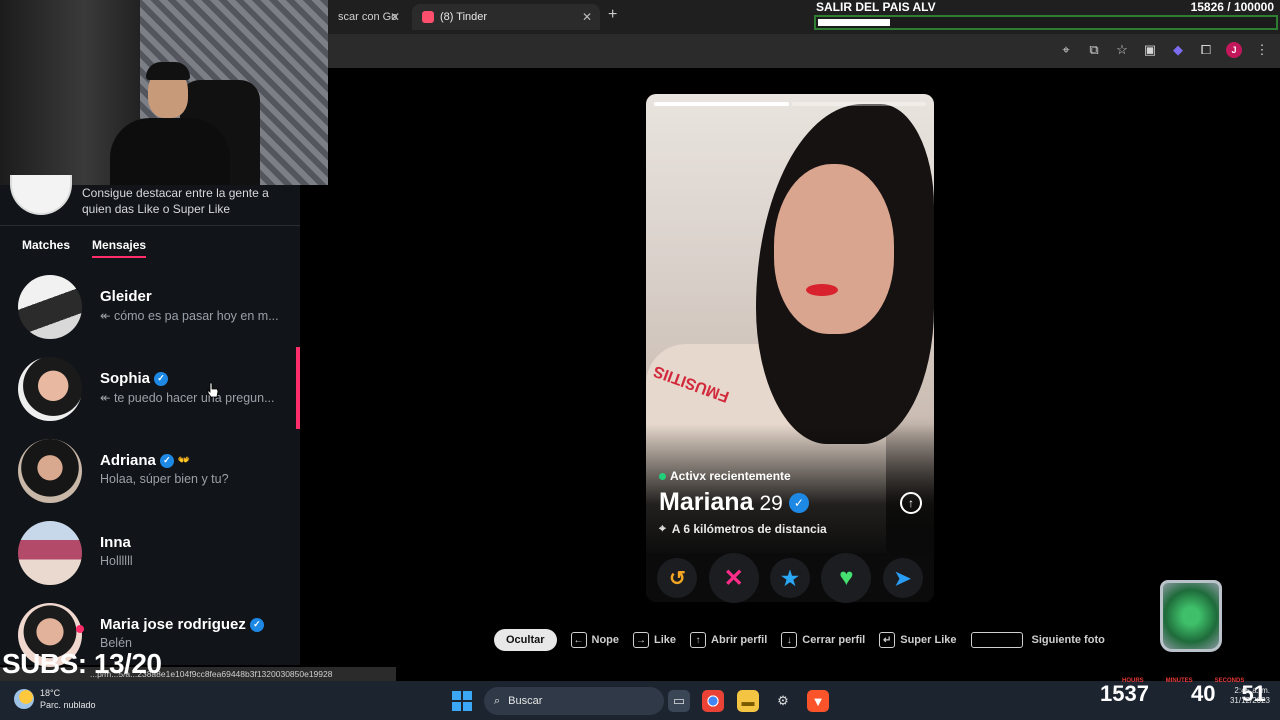 This screenshot has width=1280, height=720. I want to click on webcam-person-cap, so click(168, 71).